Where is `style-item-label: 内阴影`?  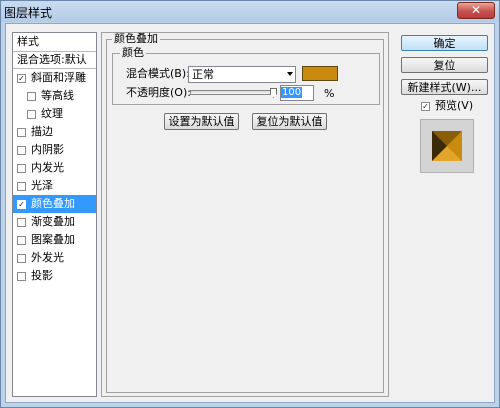 style-item-label: 内阴影 is located at coordinates (47, 149).